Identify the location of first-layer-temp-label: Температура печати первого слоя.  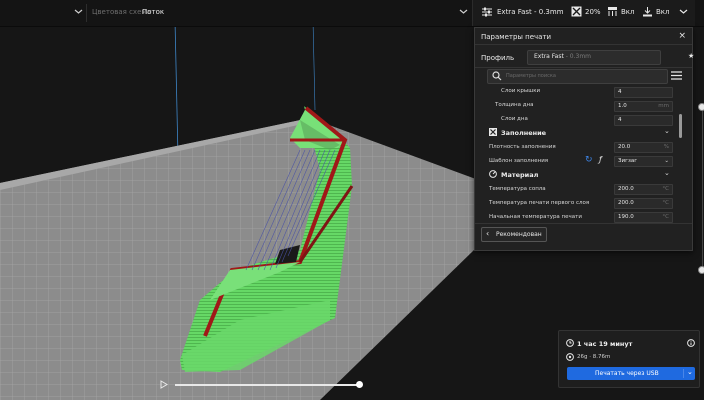
(539, 203).